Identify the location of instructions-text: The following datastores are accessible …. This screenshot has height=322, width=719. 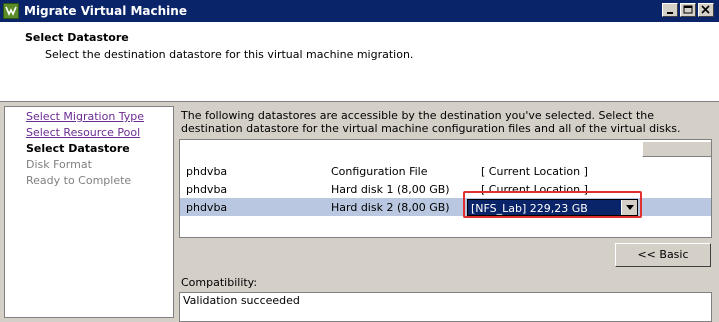
(431, 122).